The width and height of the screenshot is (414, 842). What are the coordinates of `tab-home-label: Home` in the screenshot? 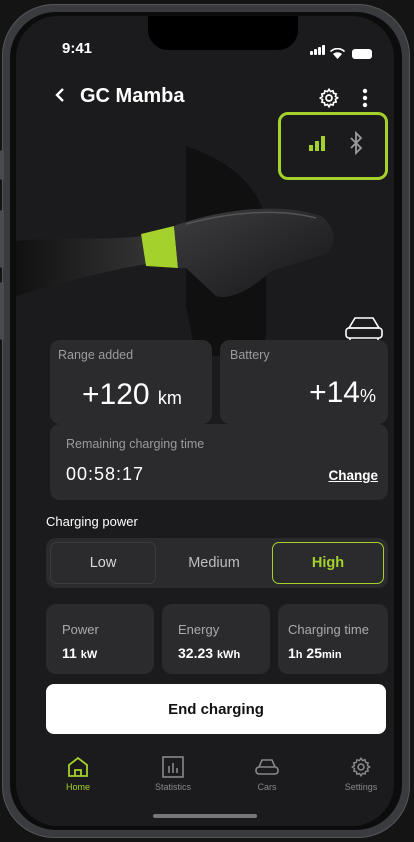 It's located at (77, 787).